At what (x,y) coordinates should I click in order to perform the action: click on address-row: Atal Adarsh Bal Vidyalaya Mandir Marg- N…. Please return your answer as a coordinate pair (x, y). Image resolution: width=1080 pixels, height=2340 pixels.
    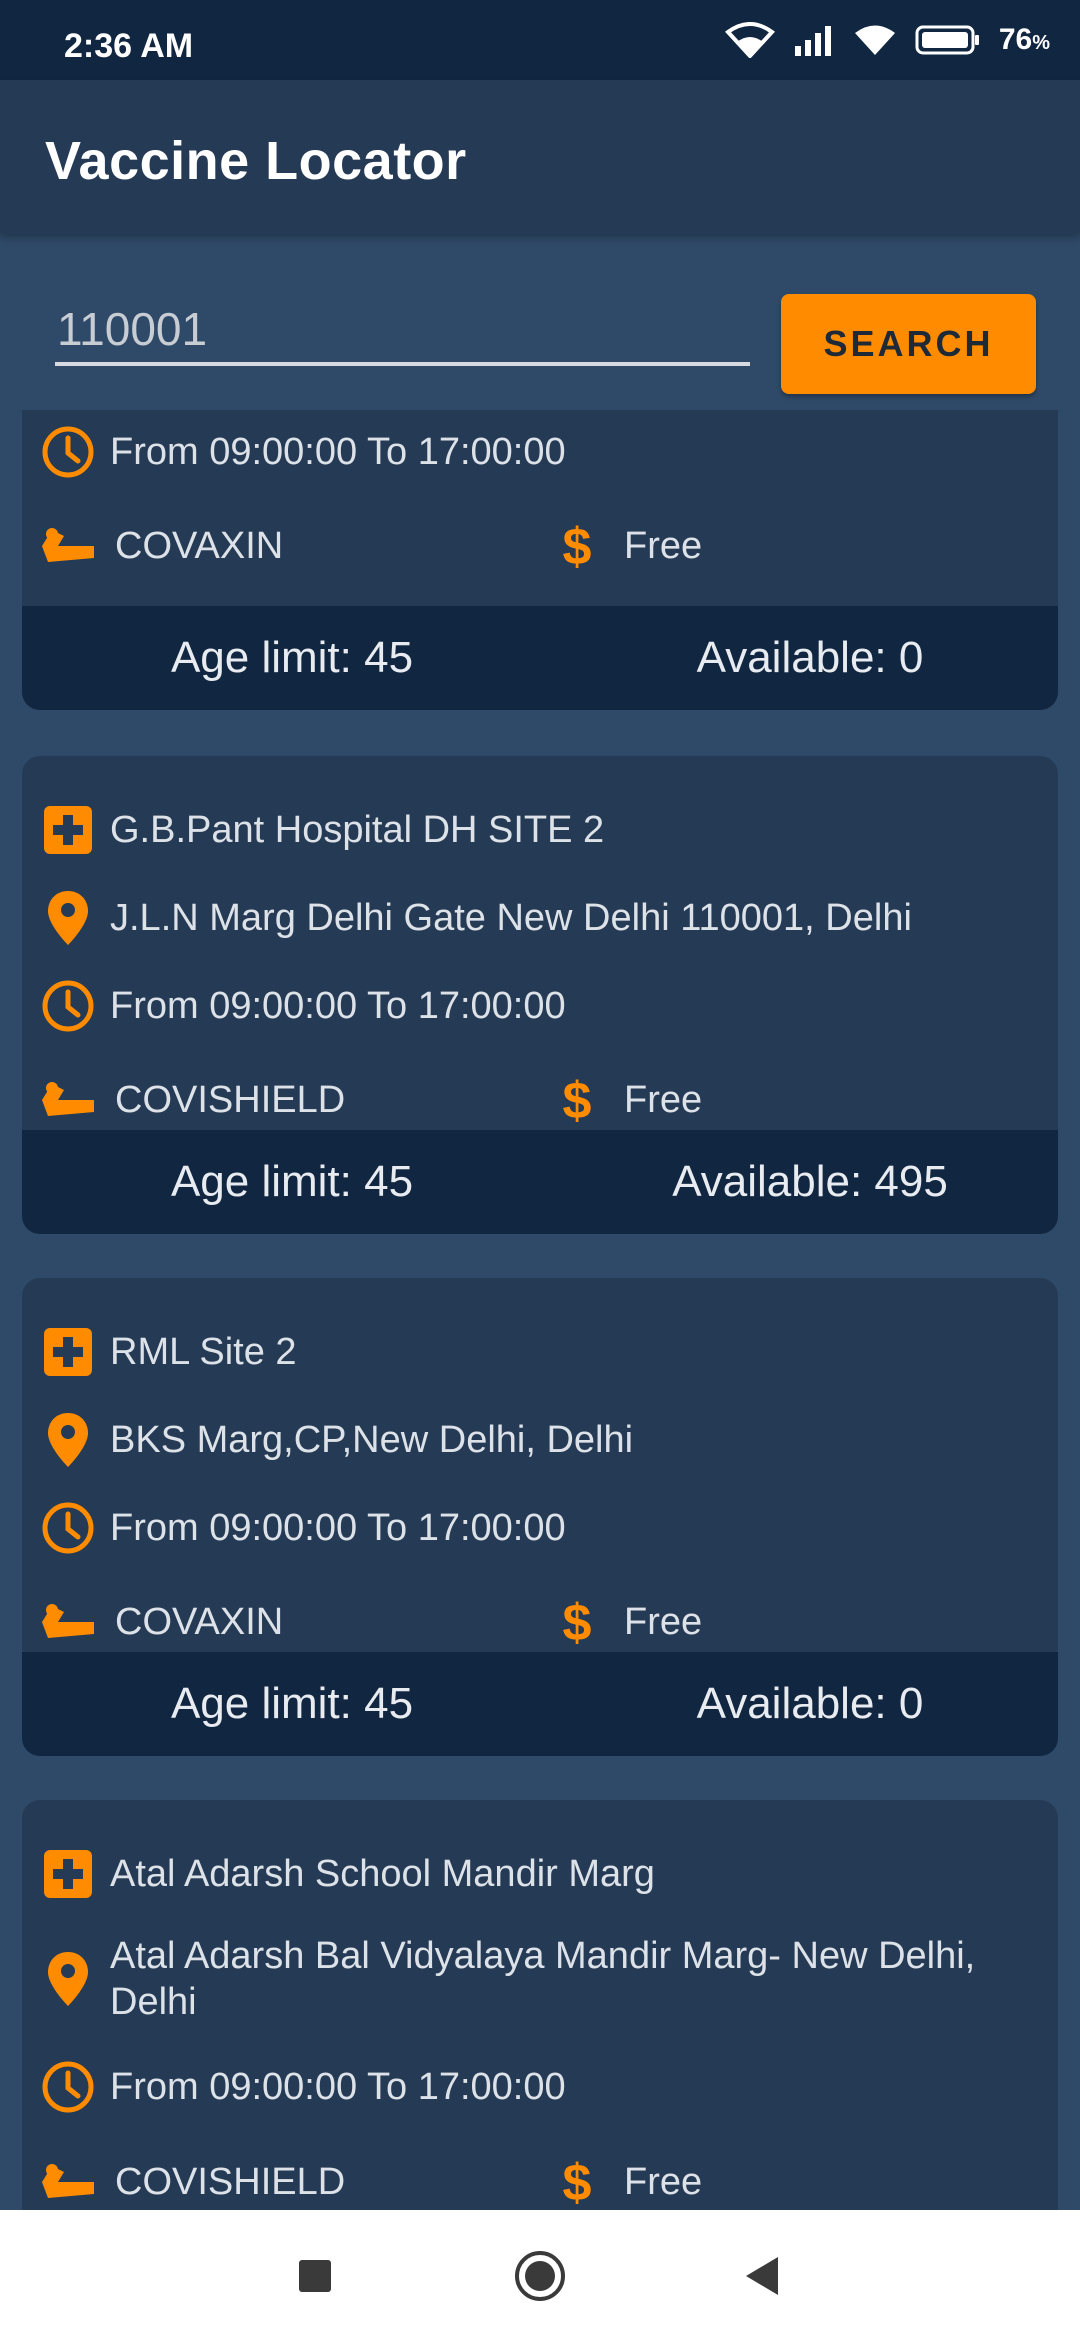
    Looking at the image, I should click on (540, 1979).